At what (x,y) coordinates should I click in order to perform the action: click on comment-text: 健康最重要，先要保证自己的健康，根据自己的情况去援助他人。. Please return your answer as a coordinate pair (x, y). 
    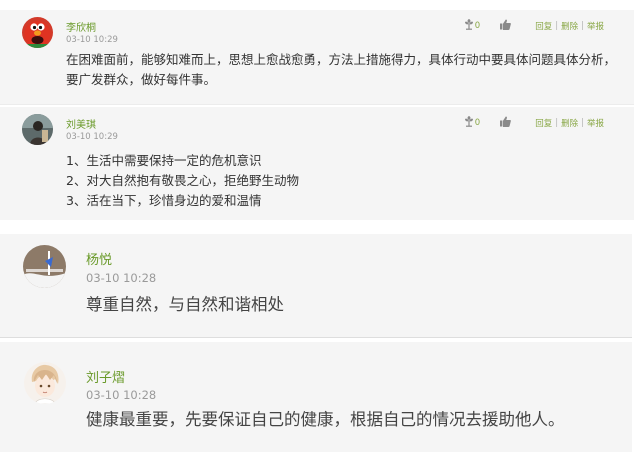
    Looking at the image, I should click on (325, 419).